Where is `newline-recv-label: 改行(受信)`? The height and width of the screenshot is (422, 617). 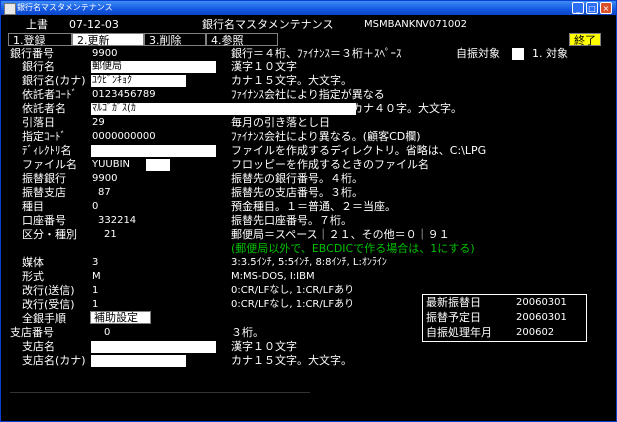 newline-recv-label: 改行(受信) is located at coordinates (48, 304).